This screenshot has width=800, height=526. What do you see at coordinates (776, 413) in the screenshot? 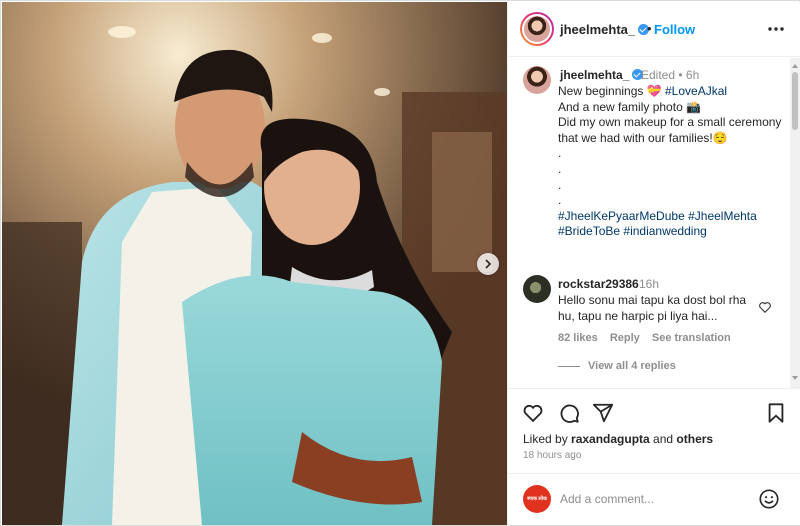
I see `bookmark-icon` at bounding box center [776, 413].